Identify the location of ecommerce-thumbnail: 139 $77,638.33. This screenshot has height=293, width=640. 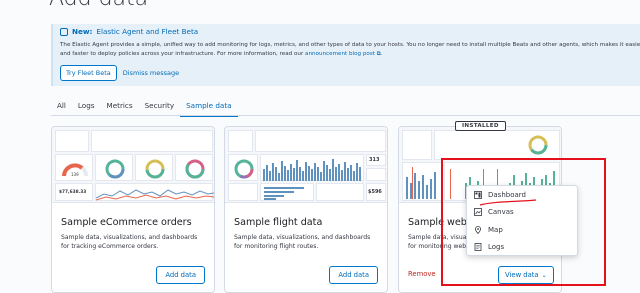
(133, 165).